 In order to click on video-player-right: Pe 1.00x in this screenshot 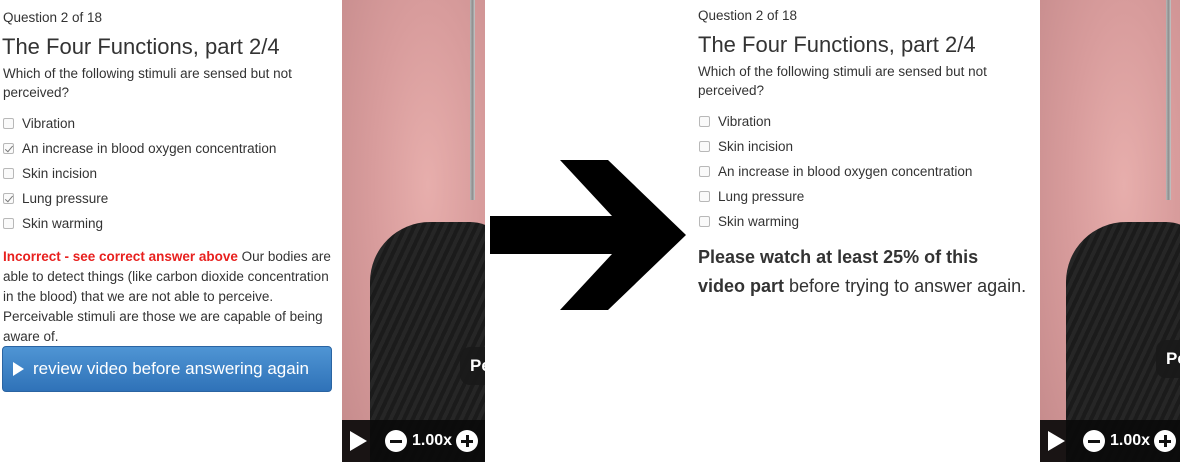, I will do `click(1110, 231)`.